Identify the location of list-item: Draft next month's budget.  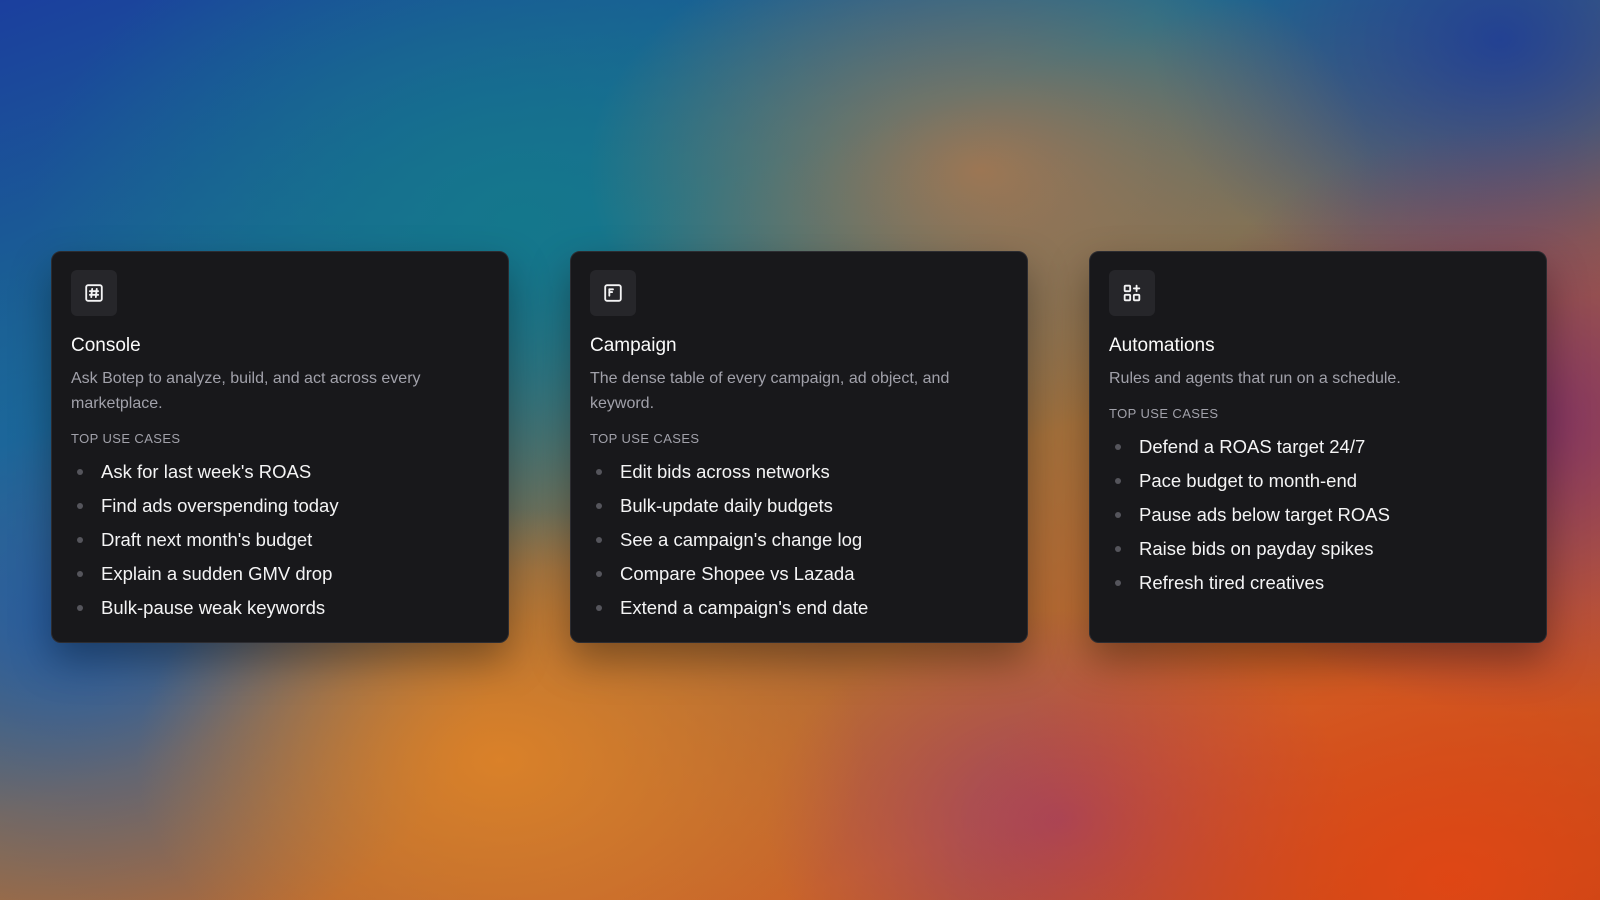
(280, 540).